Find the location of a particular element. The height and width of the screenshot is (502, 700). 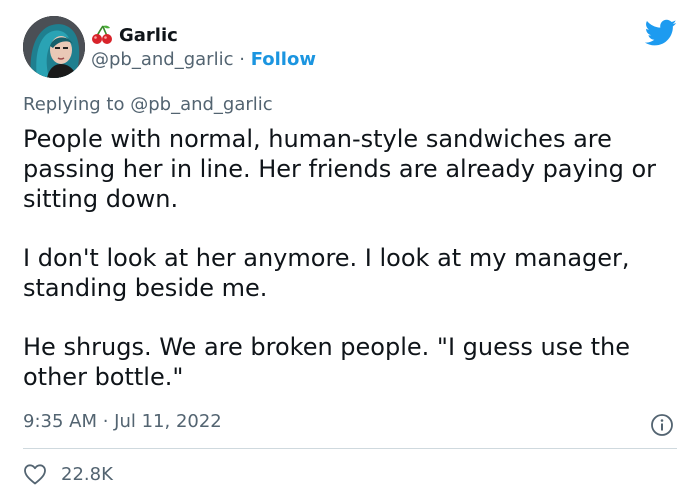

author-display-name: Garlic is located at coordinates (148, 35).